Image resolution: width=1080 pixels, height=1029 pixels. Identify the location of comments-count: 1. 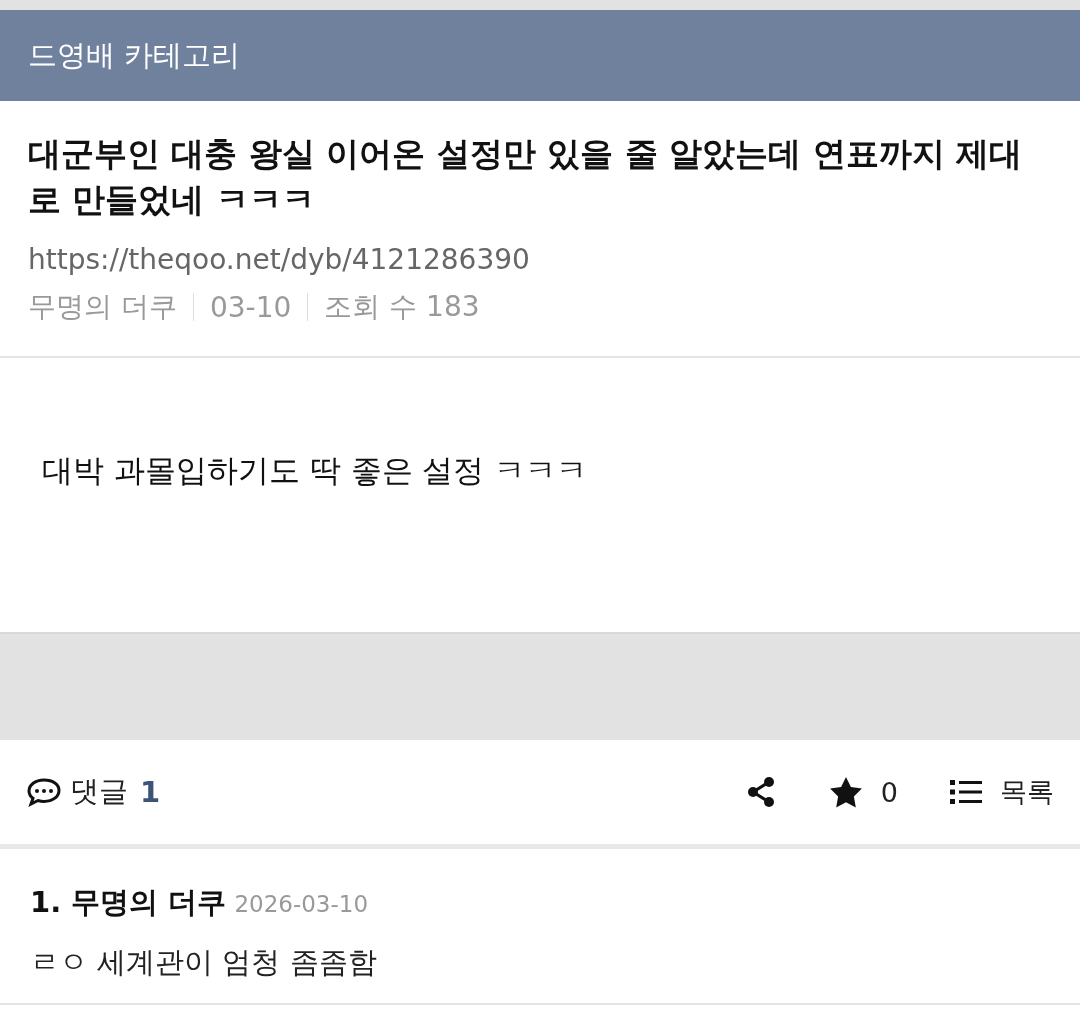
(150, 792).